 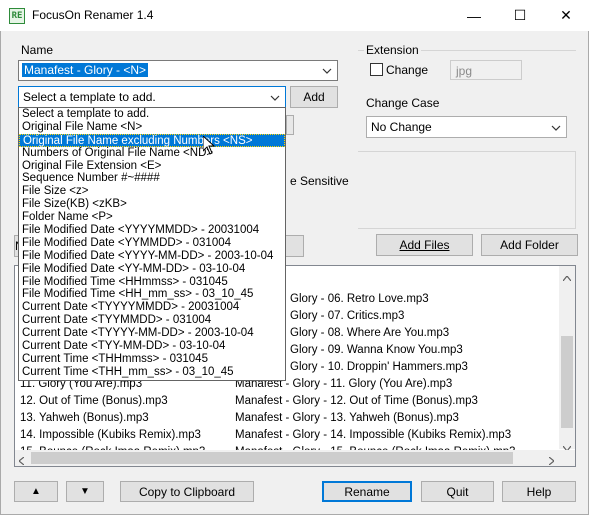 I want to click on template-option: Current Date <TYYMMDD> - 031004, so click(x=152, y=320).